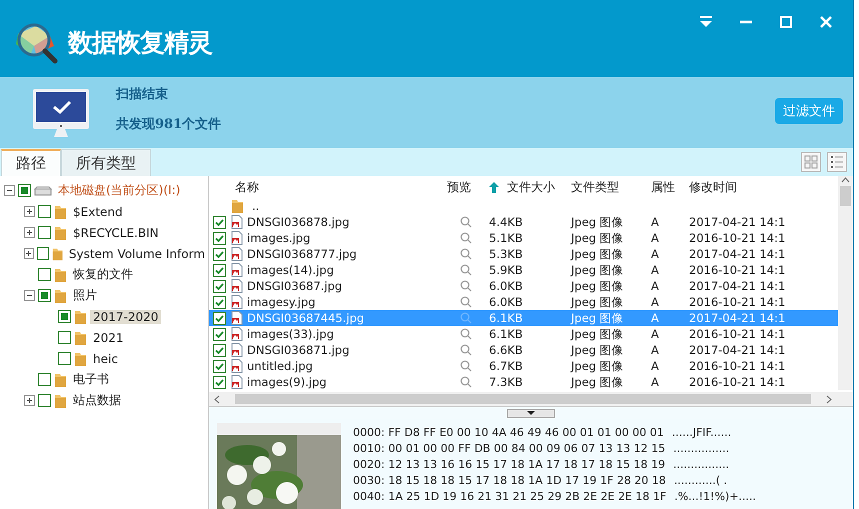 Image resolution: width=859 pixels, height=509 pixels. What do you see at coordinates (140, 42) in the screenshot?
I see `app-title: 数据恢复精灵` at bounding box center [140, 42].